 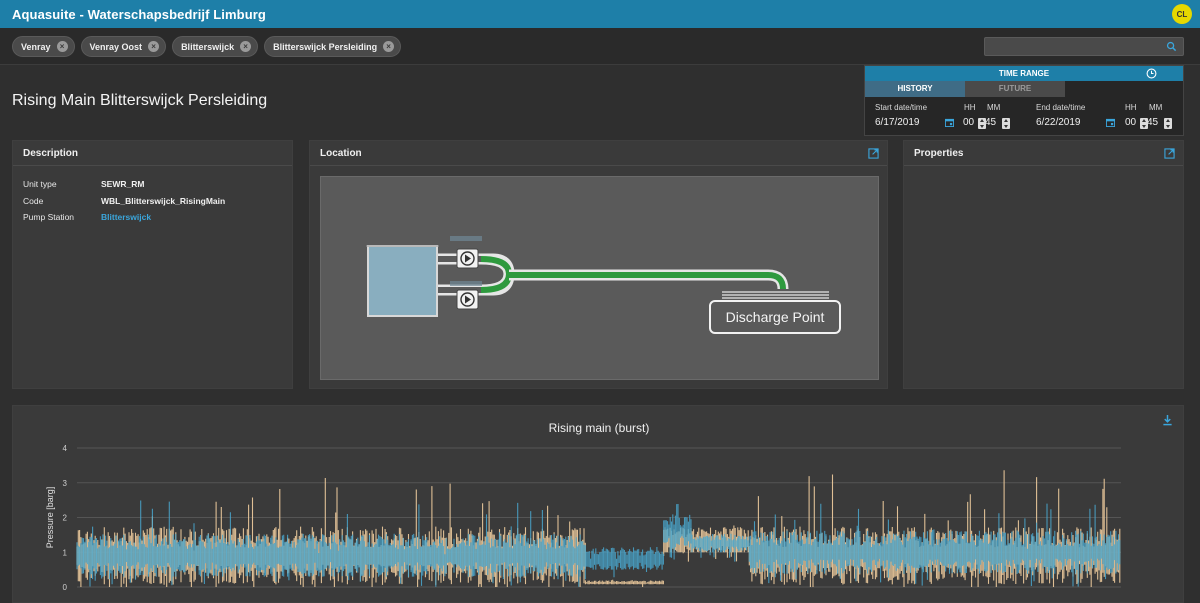 I want to click on pump-station-link: Blitterswijck, so click(x=126, y=217).